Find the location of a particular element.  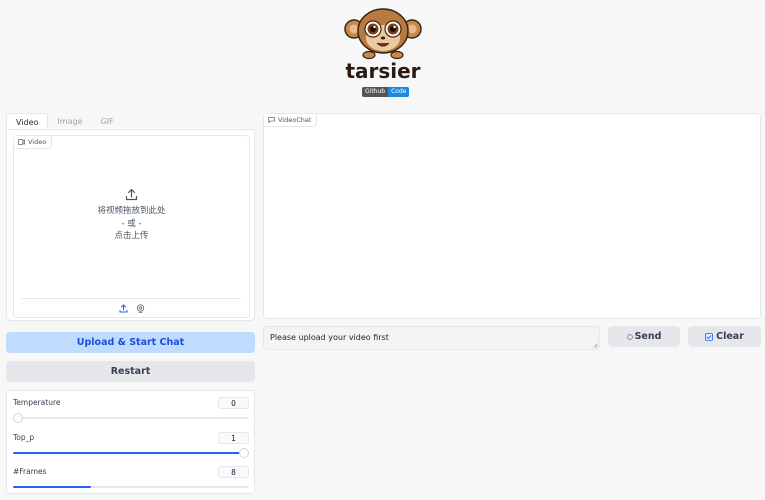

drop-zone: 将视频拖放到此处 - 或 - 点击上传 is located at coordinates (131, 215).